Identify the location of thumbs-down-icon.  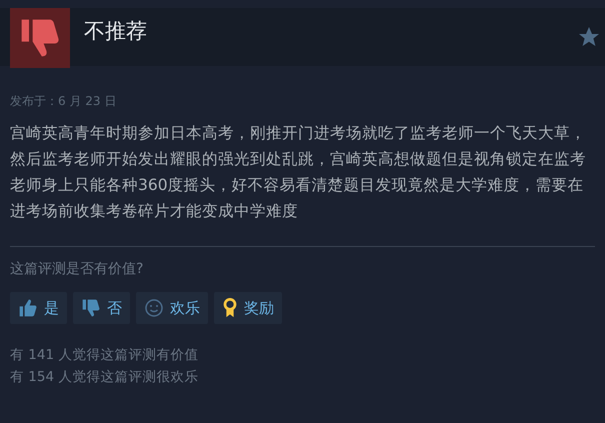
(91, 308).